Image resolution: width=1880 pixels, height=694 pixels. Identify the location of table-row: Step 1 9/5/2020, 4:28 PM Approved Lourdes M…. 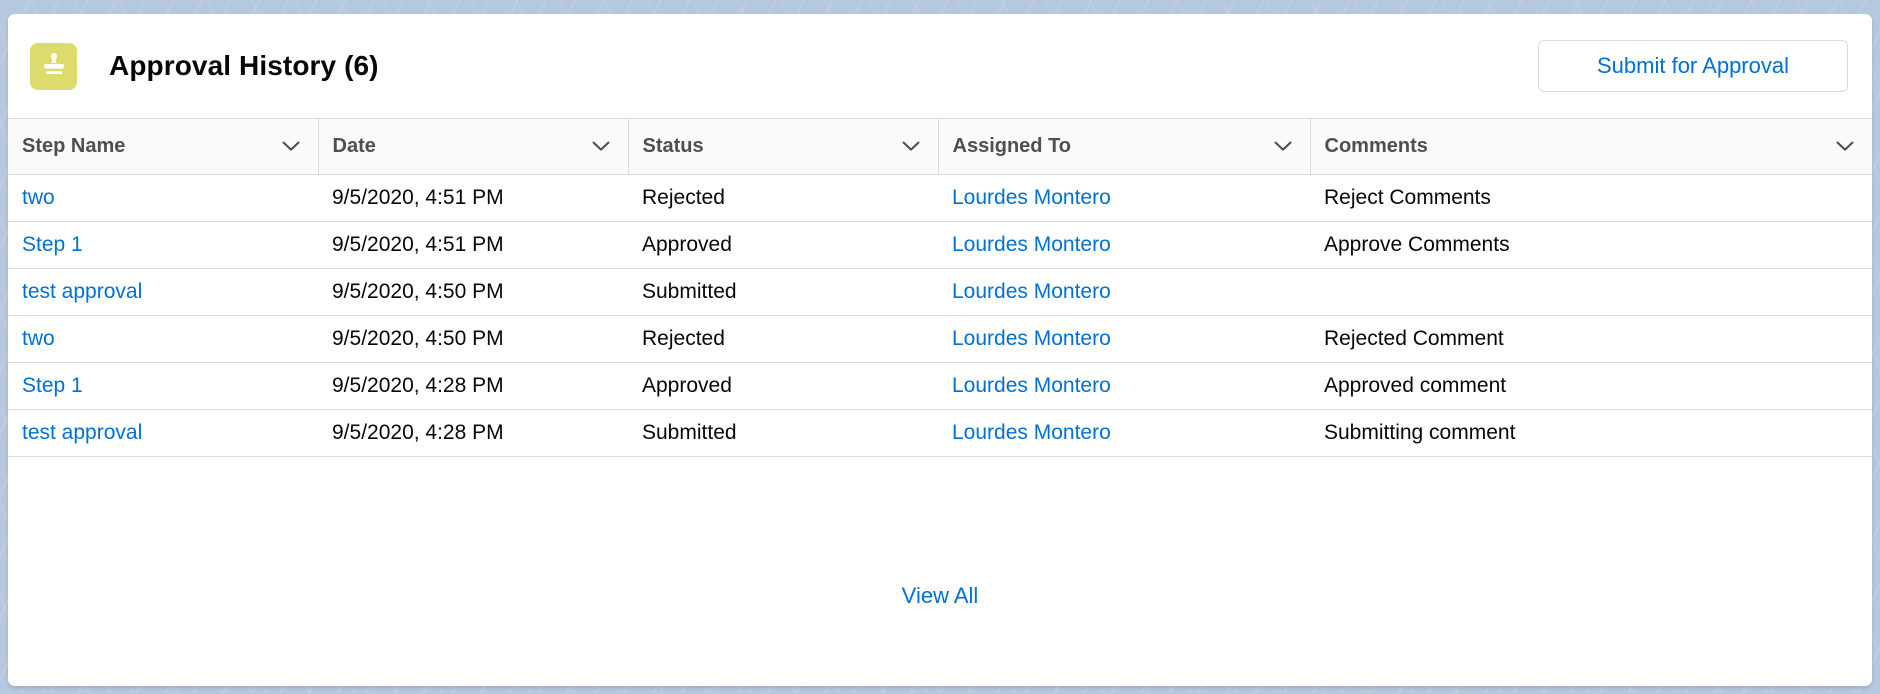
(940, 386).